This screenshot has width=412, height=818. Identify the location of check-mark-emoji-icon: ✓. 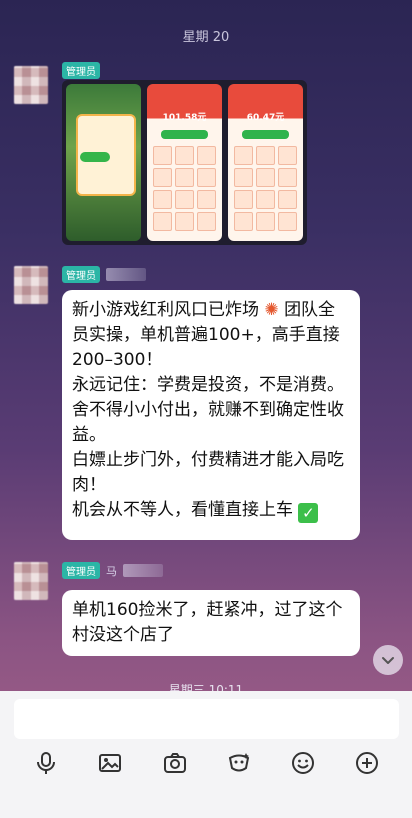
(308, 513).